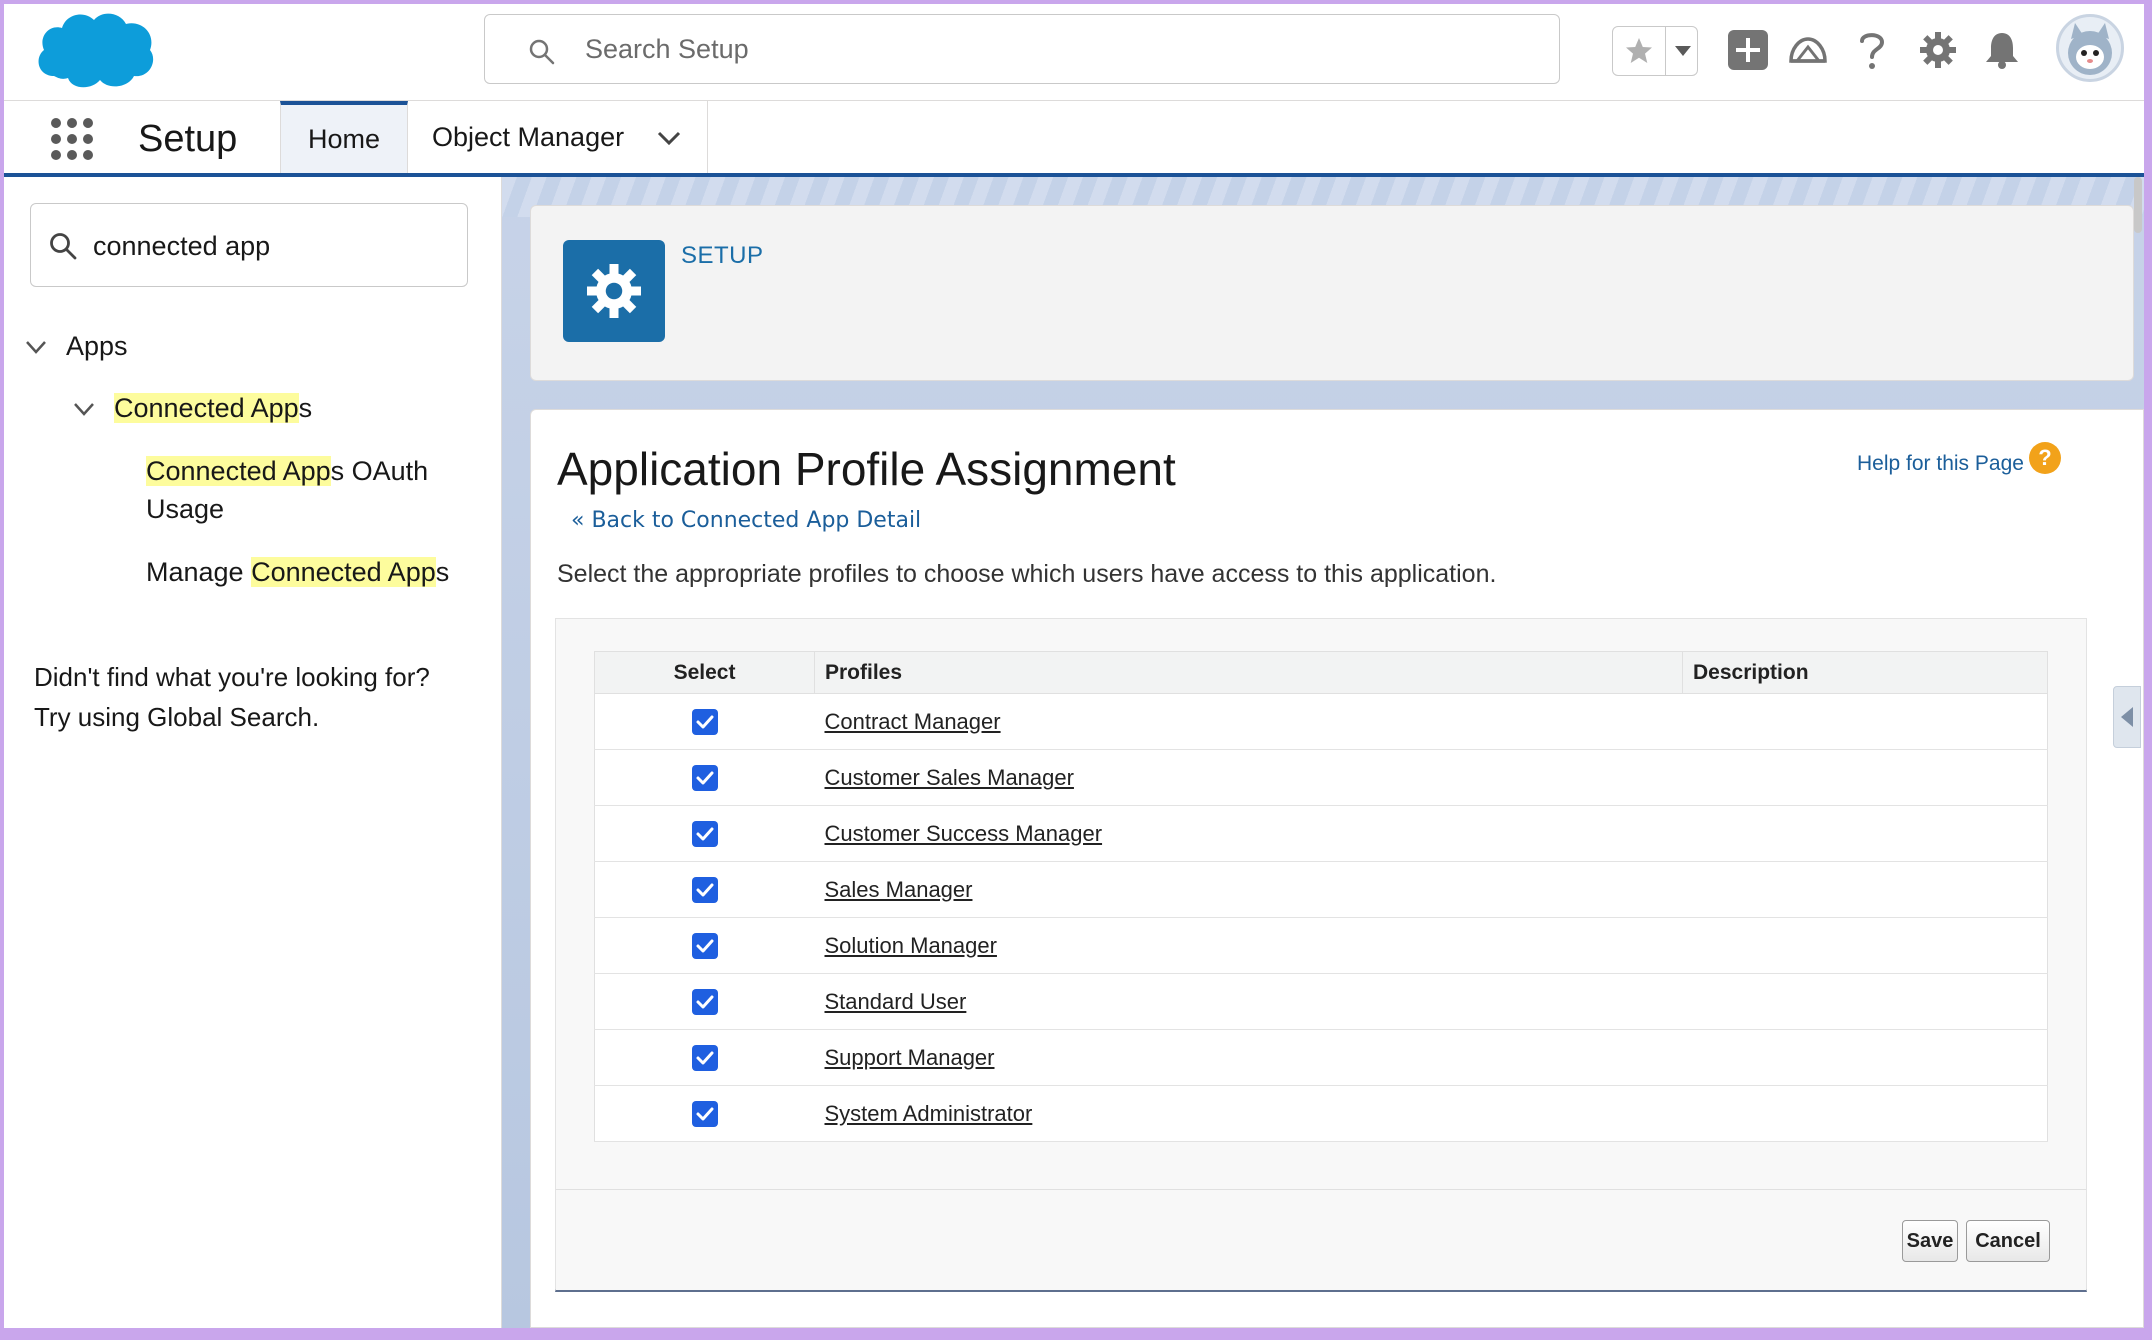 This screenshot has width=2152, height=1340. I want to click on question-icon, so click(1872, 51).